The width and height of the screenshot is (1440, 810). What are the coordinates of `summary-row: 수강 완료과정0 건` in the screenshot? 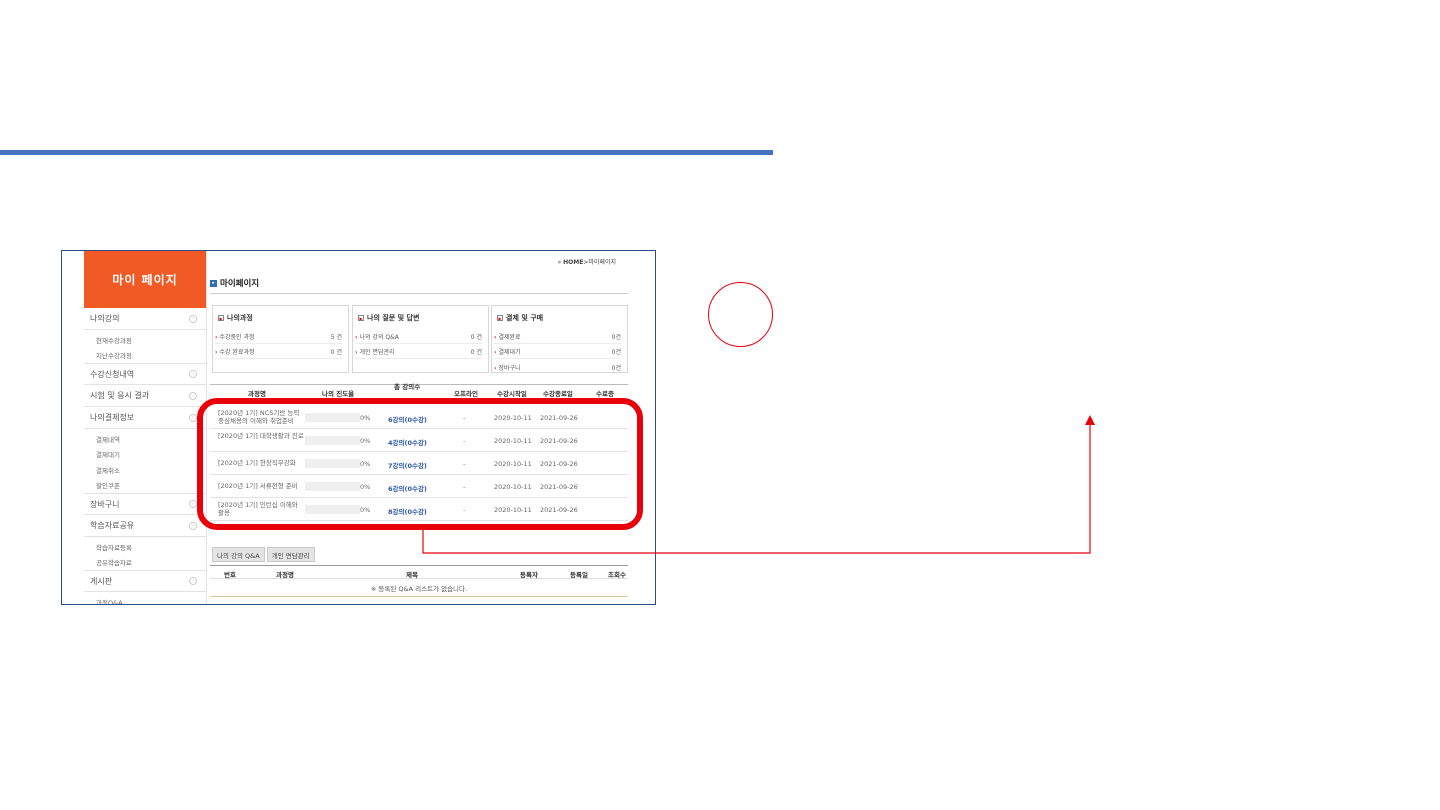 It's located at (278, 352).